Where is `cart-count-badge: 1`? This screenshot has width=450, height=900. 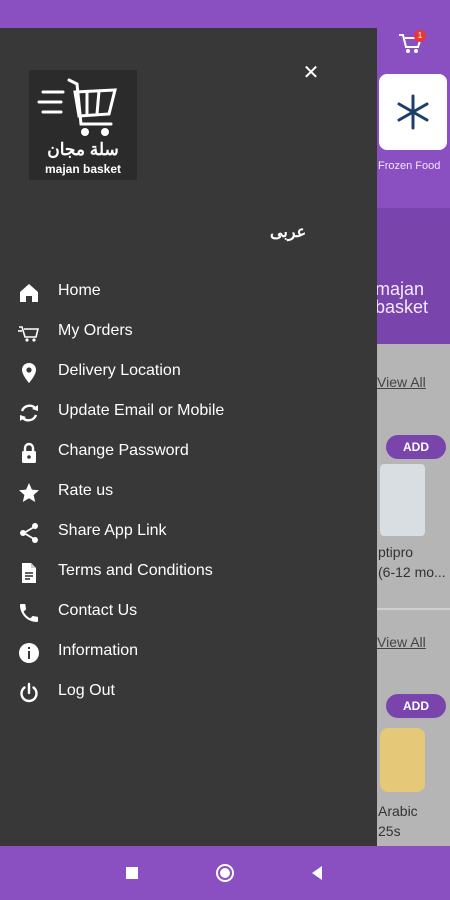 cart-count-badge: 1 is located at coordinates (420, 36).